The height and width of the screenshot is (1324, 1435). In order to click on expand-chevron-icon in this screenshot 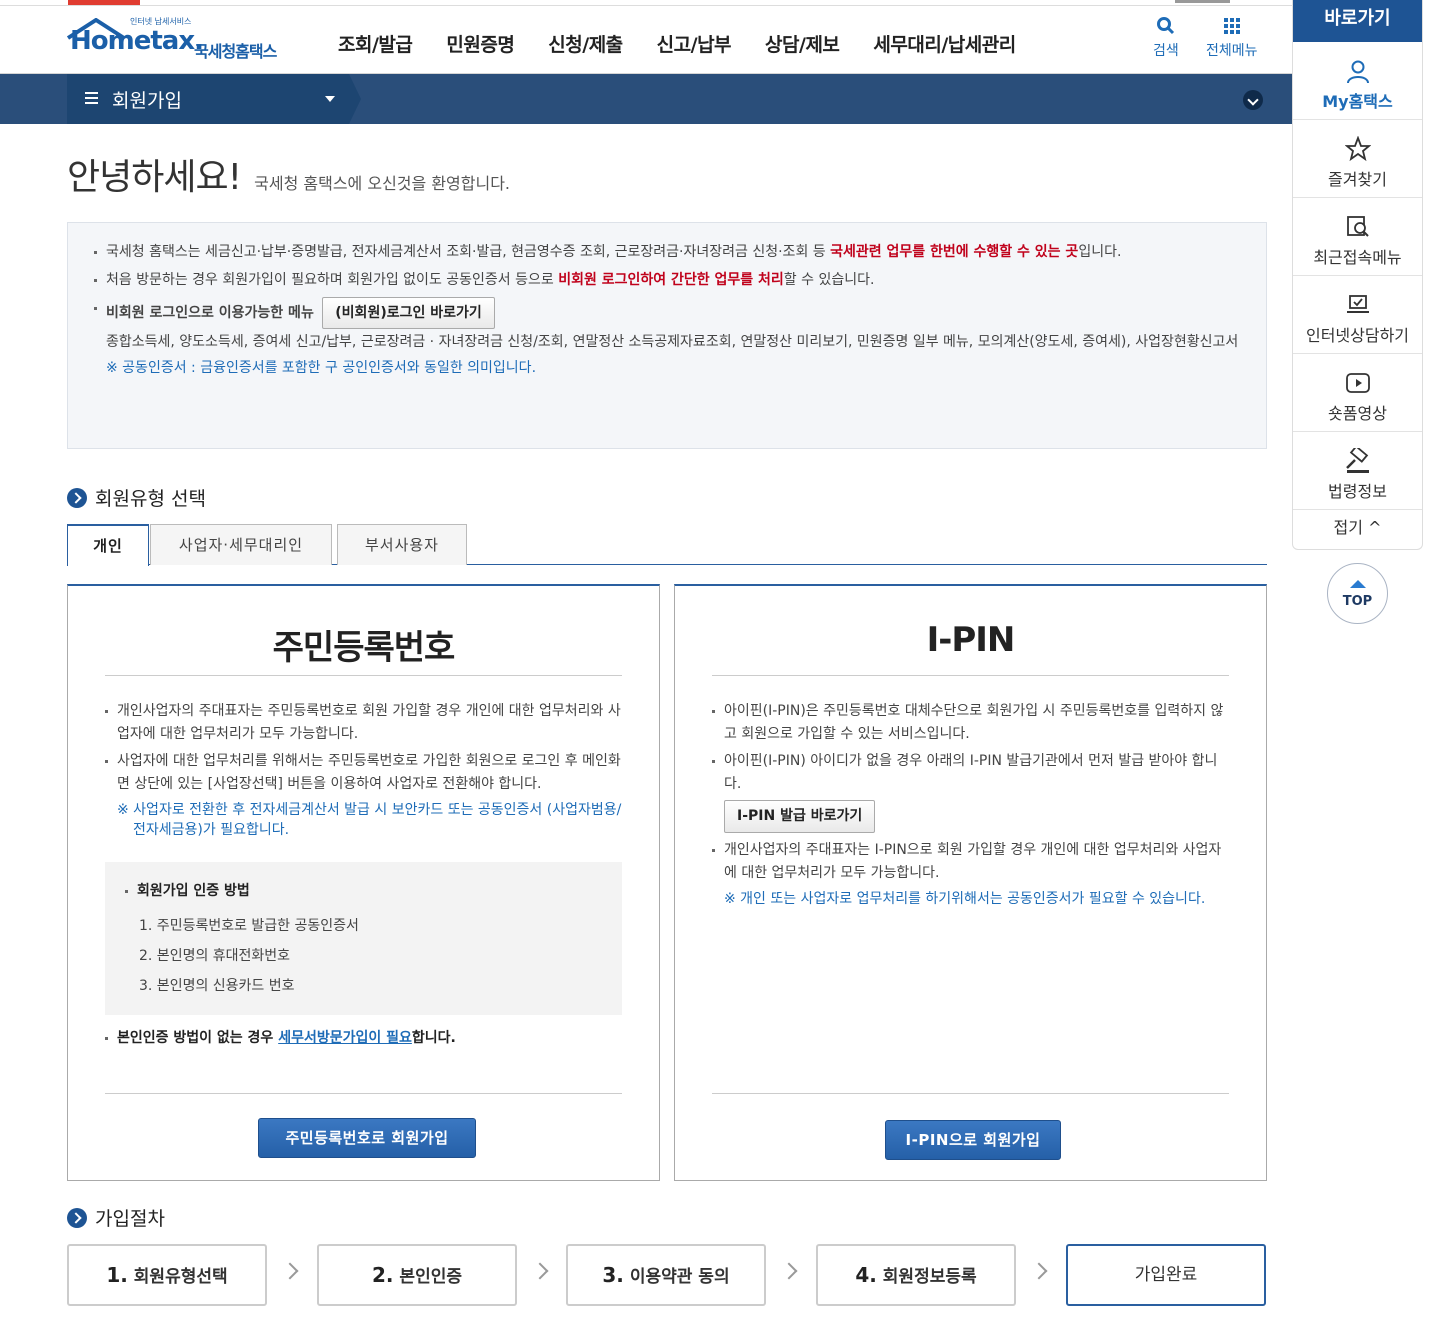, I will do `click(1253, 100)`.